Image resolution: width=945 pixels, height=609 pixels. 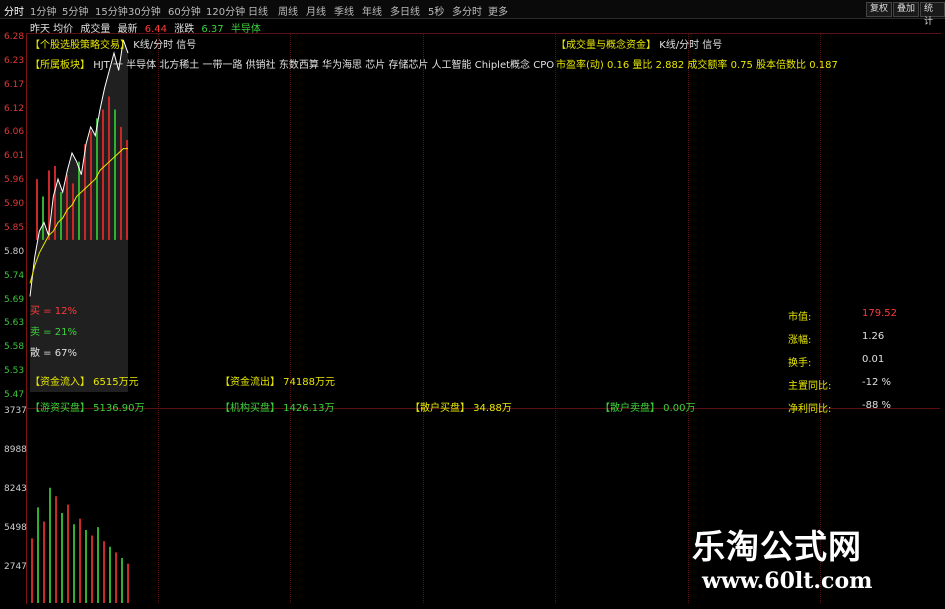 I want to click on price-tick: 5.53, so click(x=14, y=371).